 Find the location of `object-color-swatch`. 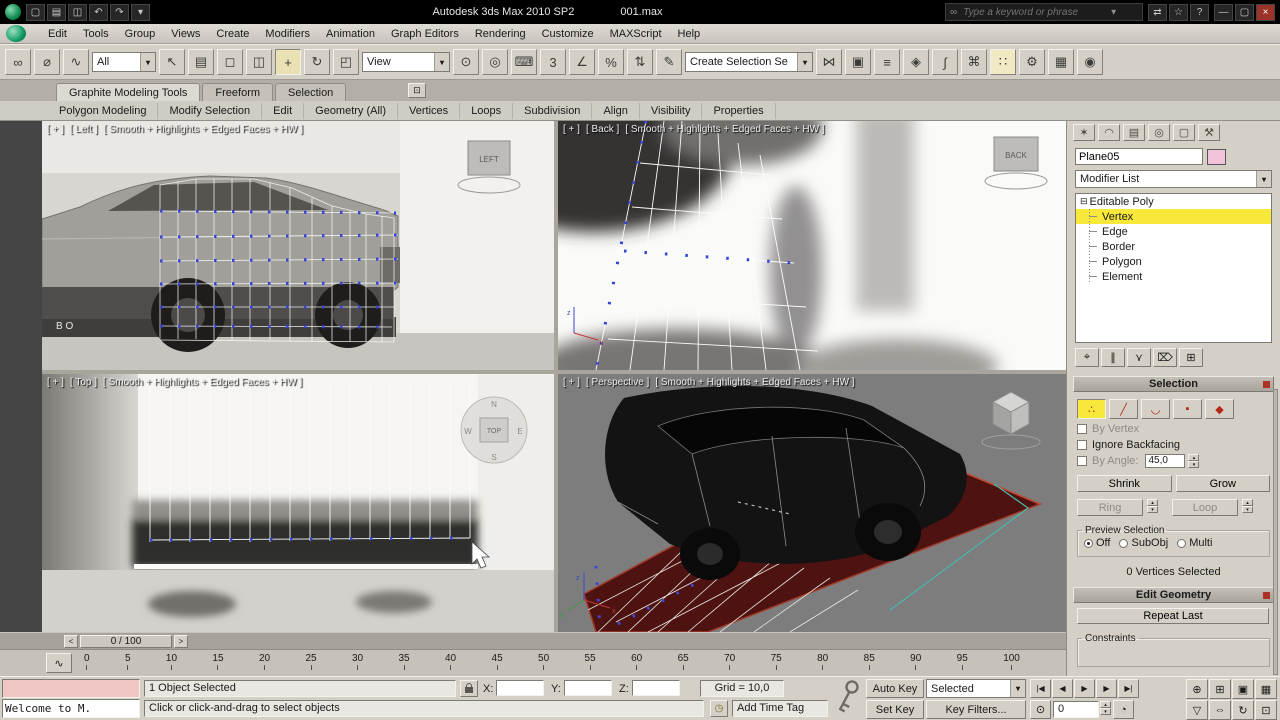

object-color-swatch is located at coordinates (1216, 156).